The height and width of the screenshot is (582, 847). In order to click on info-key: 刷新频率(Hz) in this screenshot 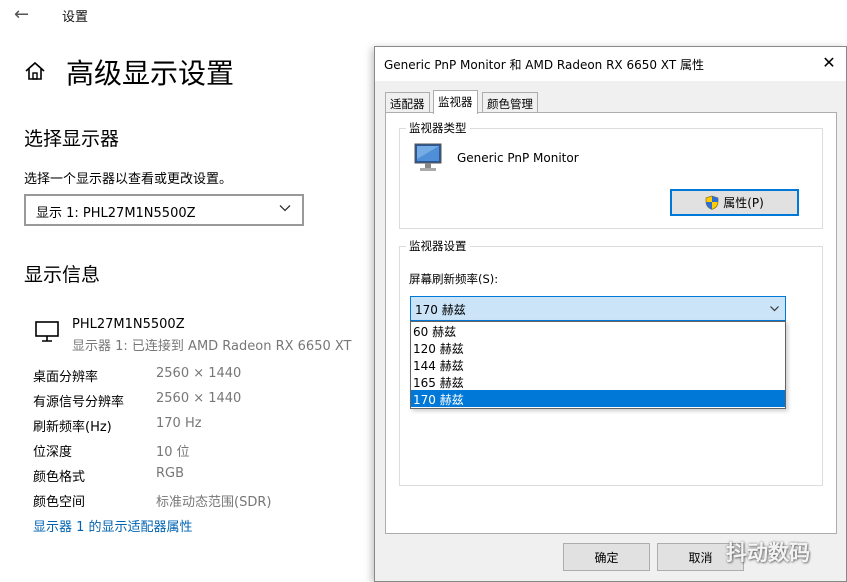, I will do `click(72, 427)`.